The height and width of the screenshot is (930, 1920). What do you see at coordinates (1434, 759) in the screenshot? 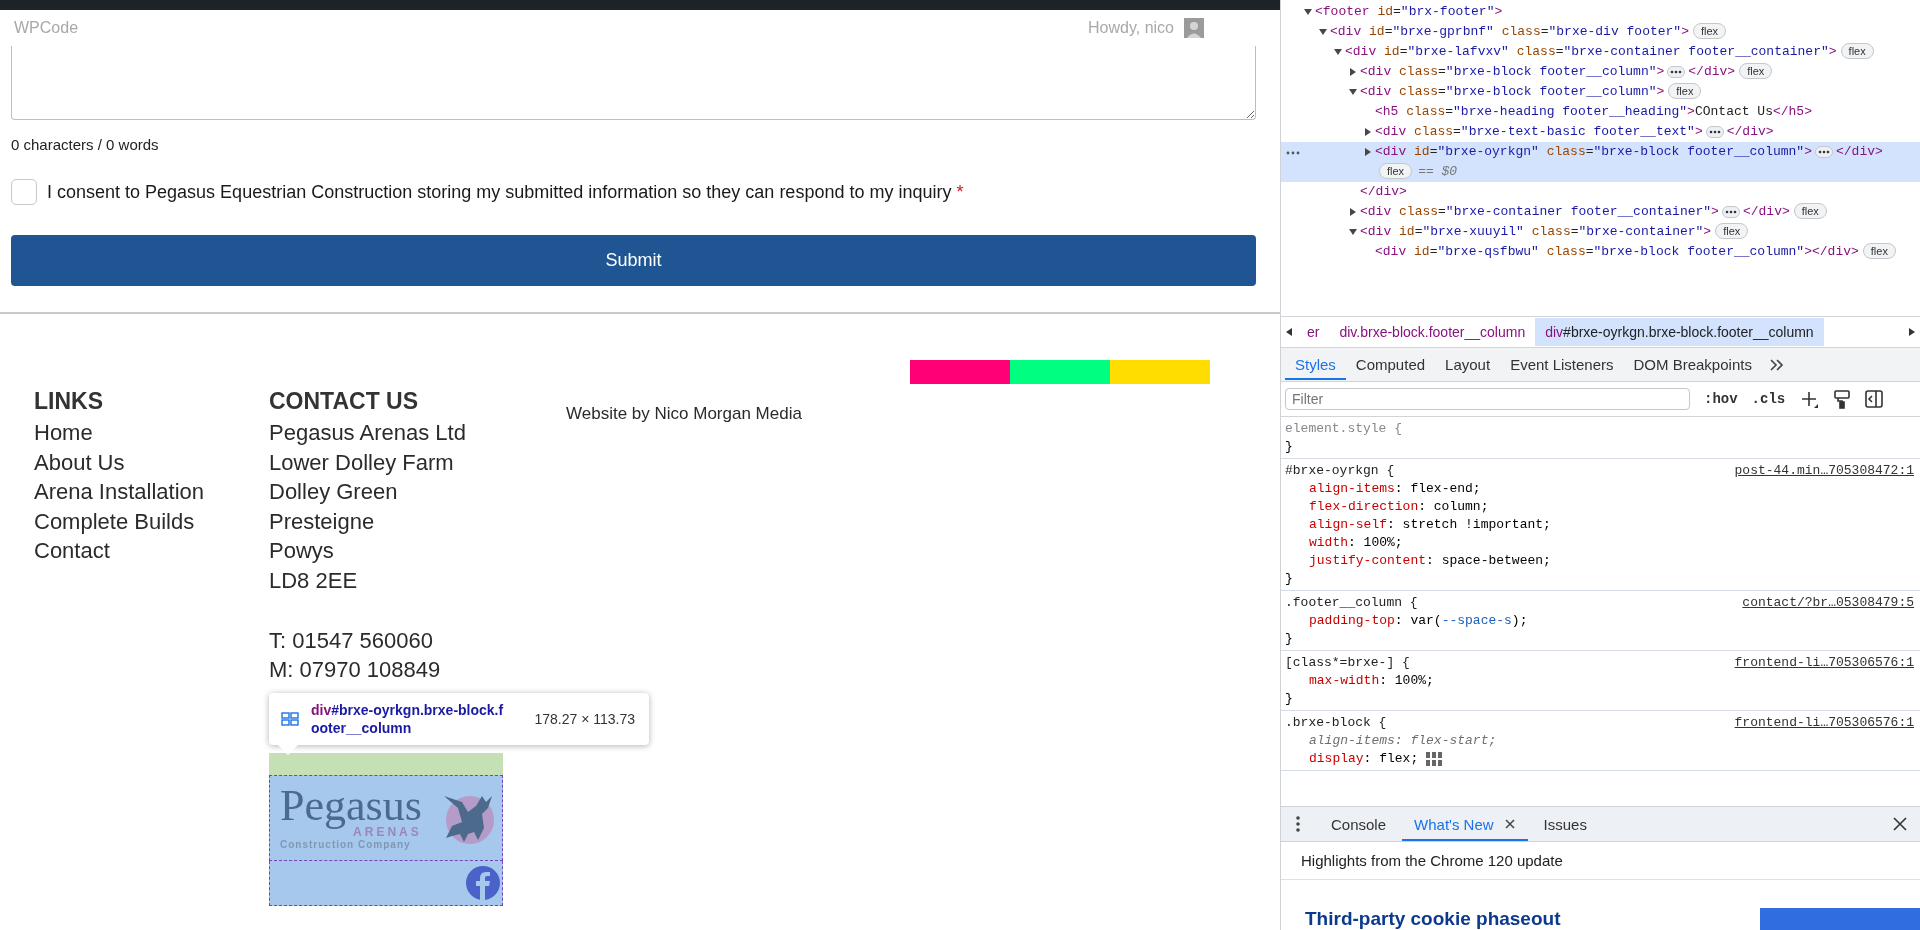
I see `flexbox-editor-icon` at bounding box center [1434, 759].